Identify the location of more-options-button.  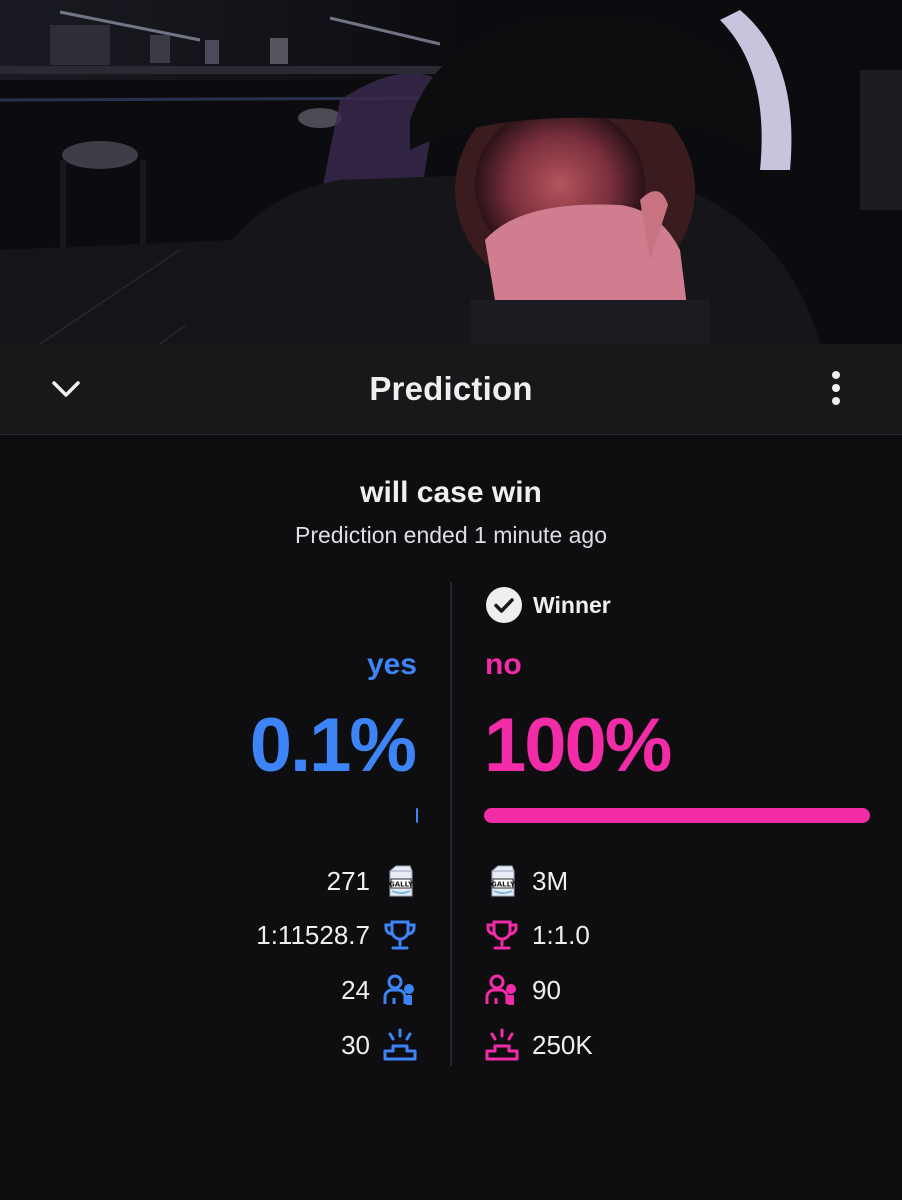
(836, 388).